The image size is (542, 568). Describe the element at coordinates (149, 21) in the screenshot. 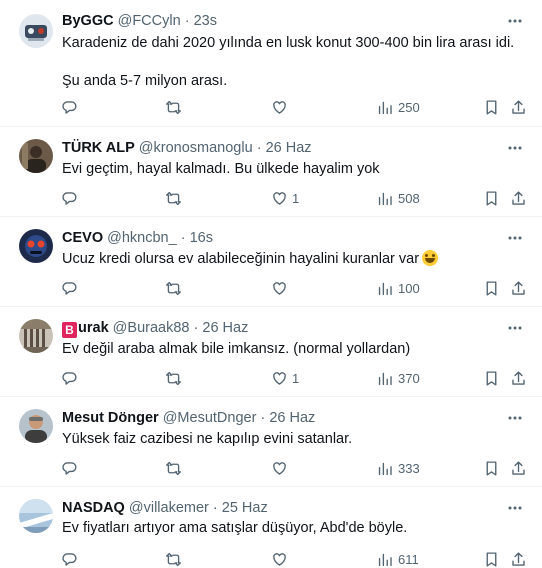

I see `user-handle: @FCCyln` at that location.